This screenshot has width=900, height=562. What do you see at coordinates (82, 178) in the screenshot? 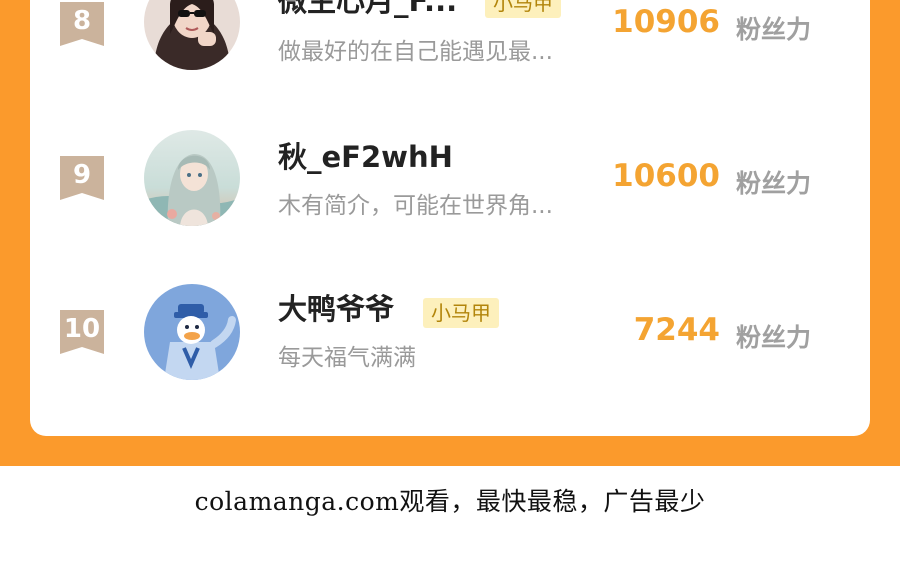
I see `rank-badge: 9` at bounding box center [82, 178].